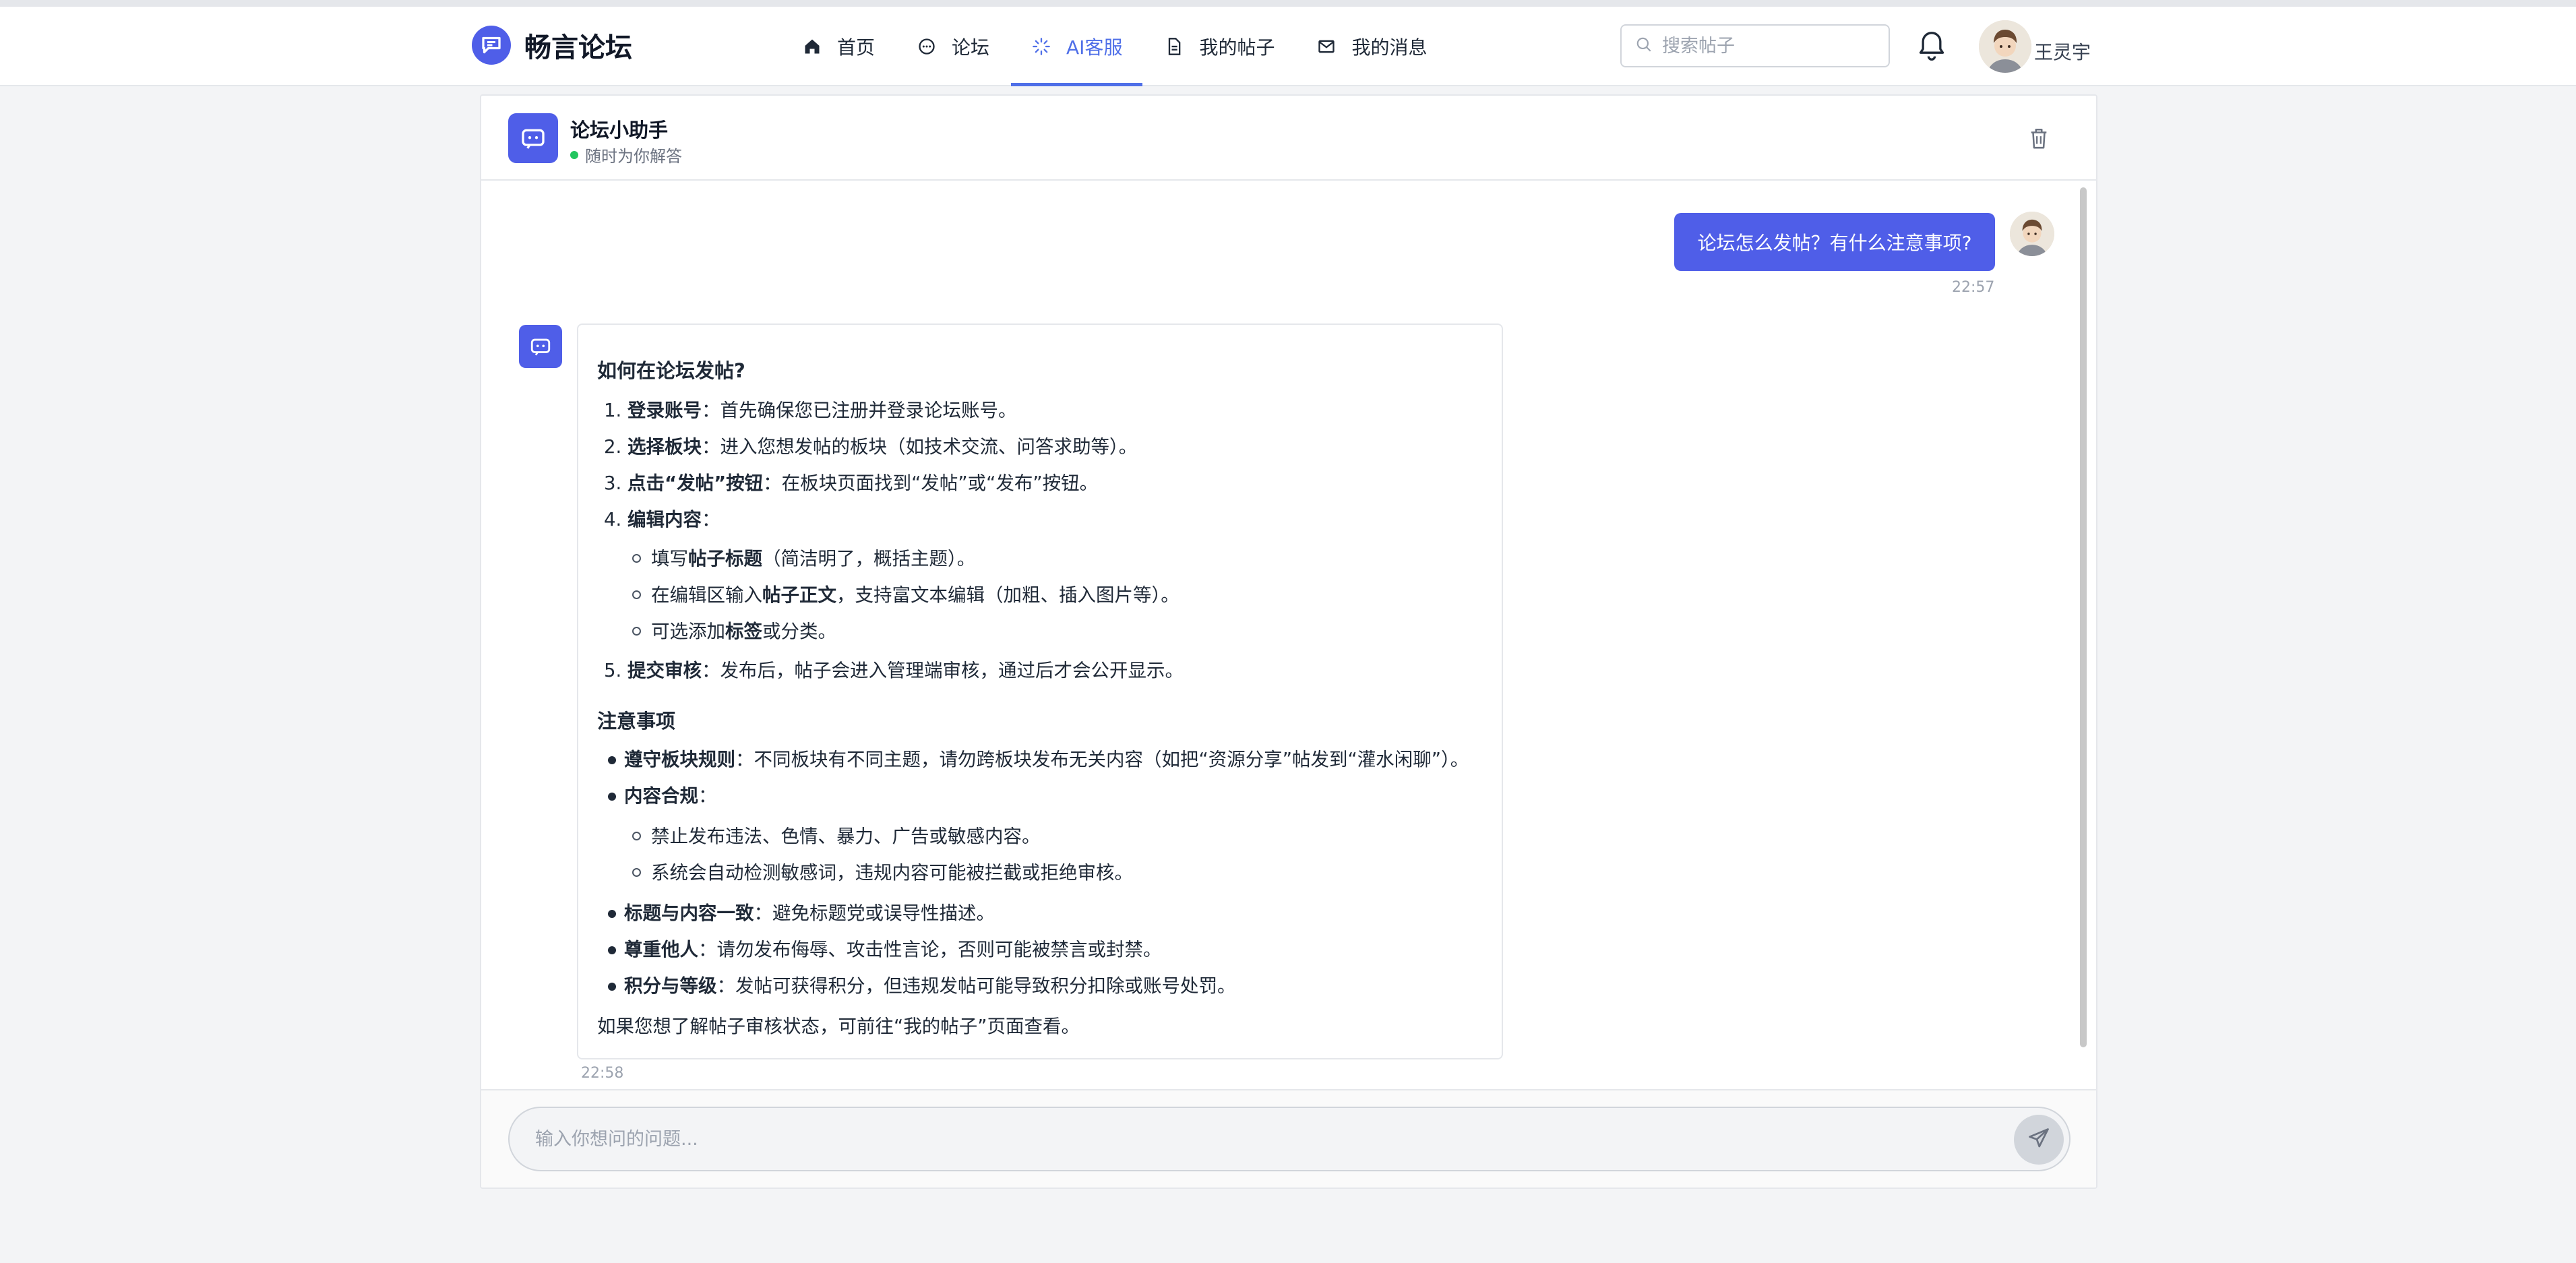  I want to click on avatar, so click(2005, 46).